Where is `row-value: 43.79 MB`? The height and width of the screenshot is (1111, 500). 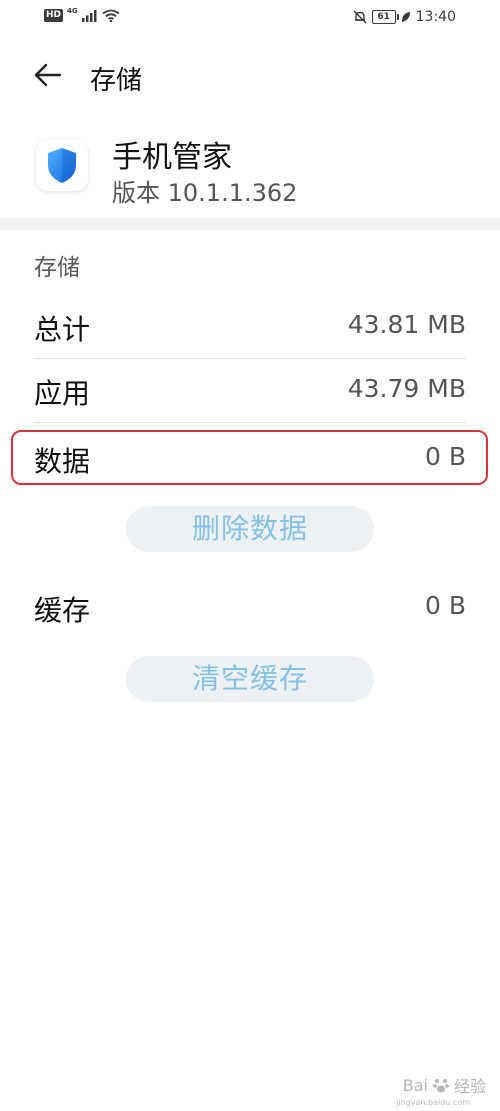 row-value: 43.79 MB is located at coordinates (406, 388).